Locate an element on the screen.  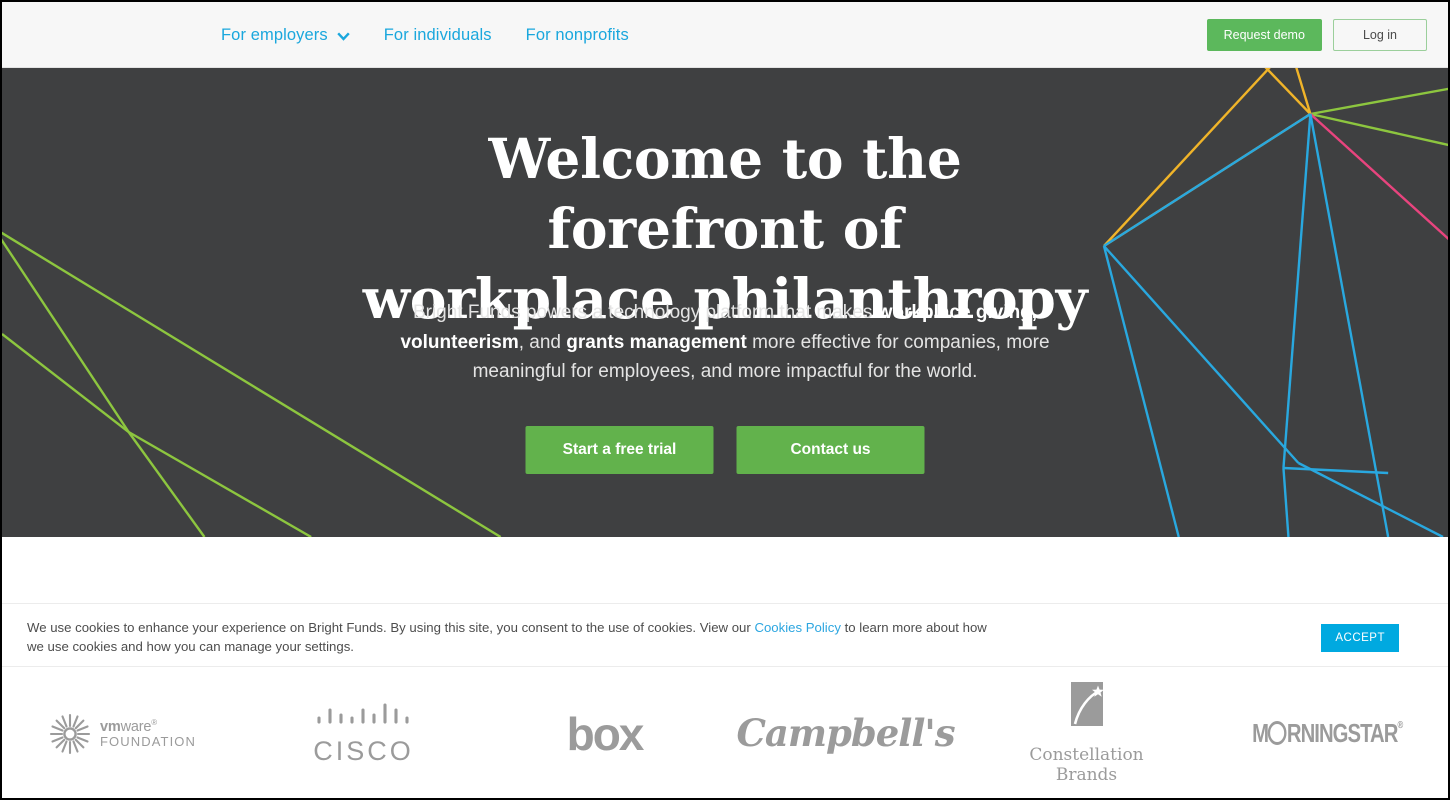
morningstar-prefix: M is located at coordinates (1260, 733).